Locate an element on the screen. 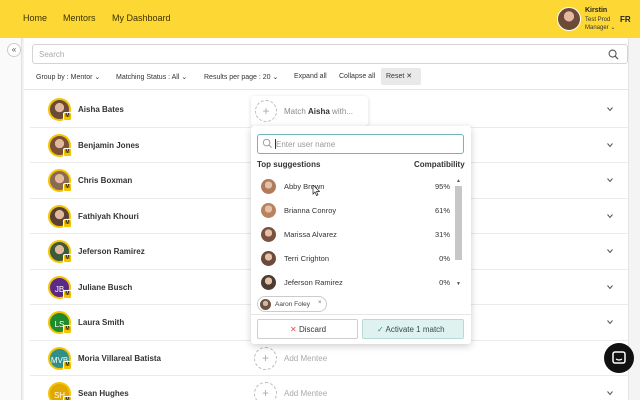  collapse-all-button: Collapse all is located at coordinates (357, 76).